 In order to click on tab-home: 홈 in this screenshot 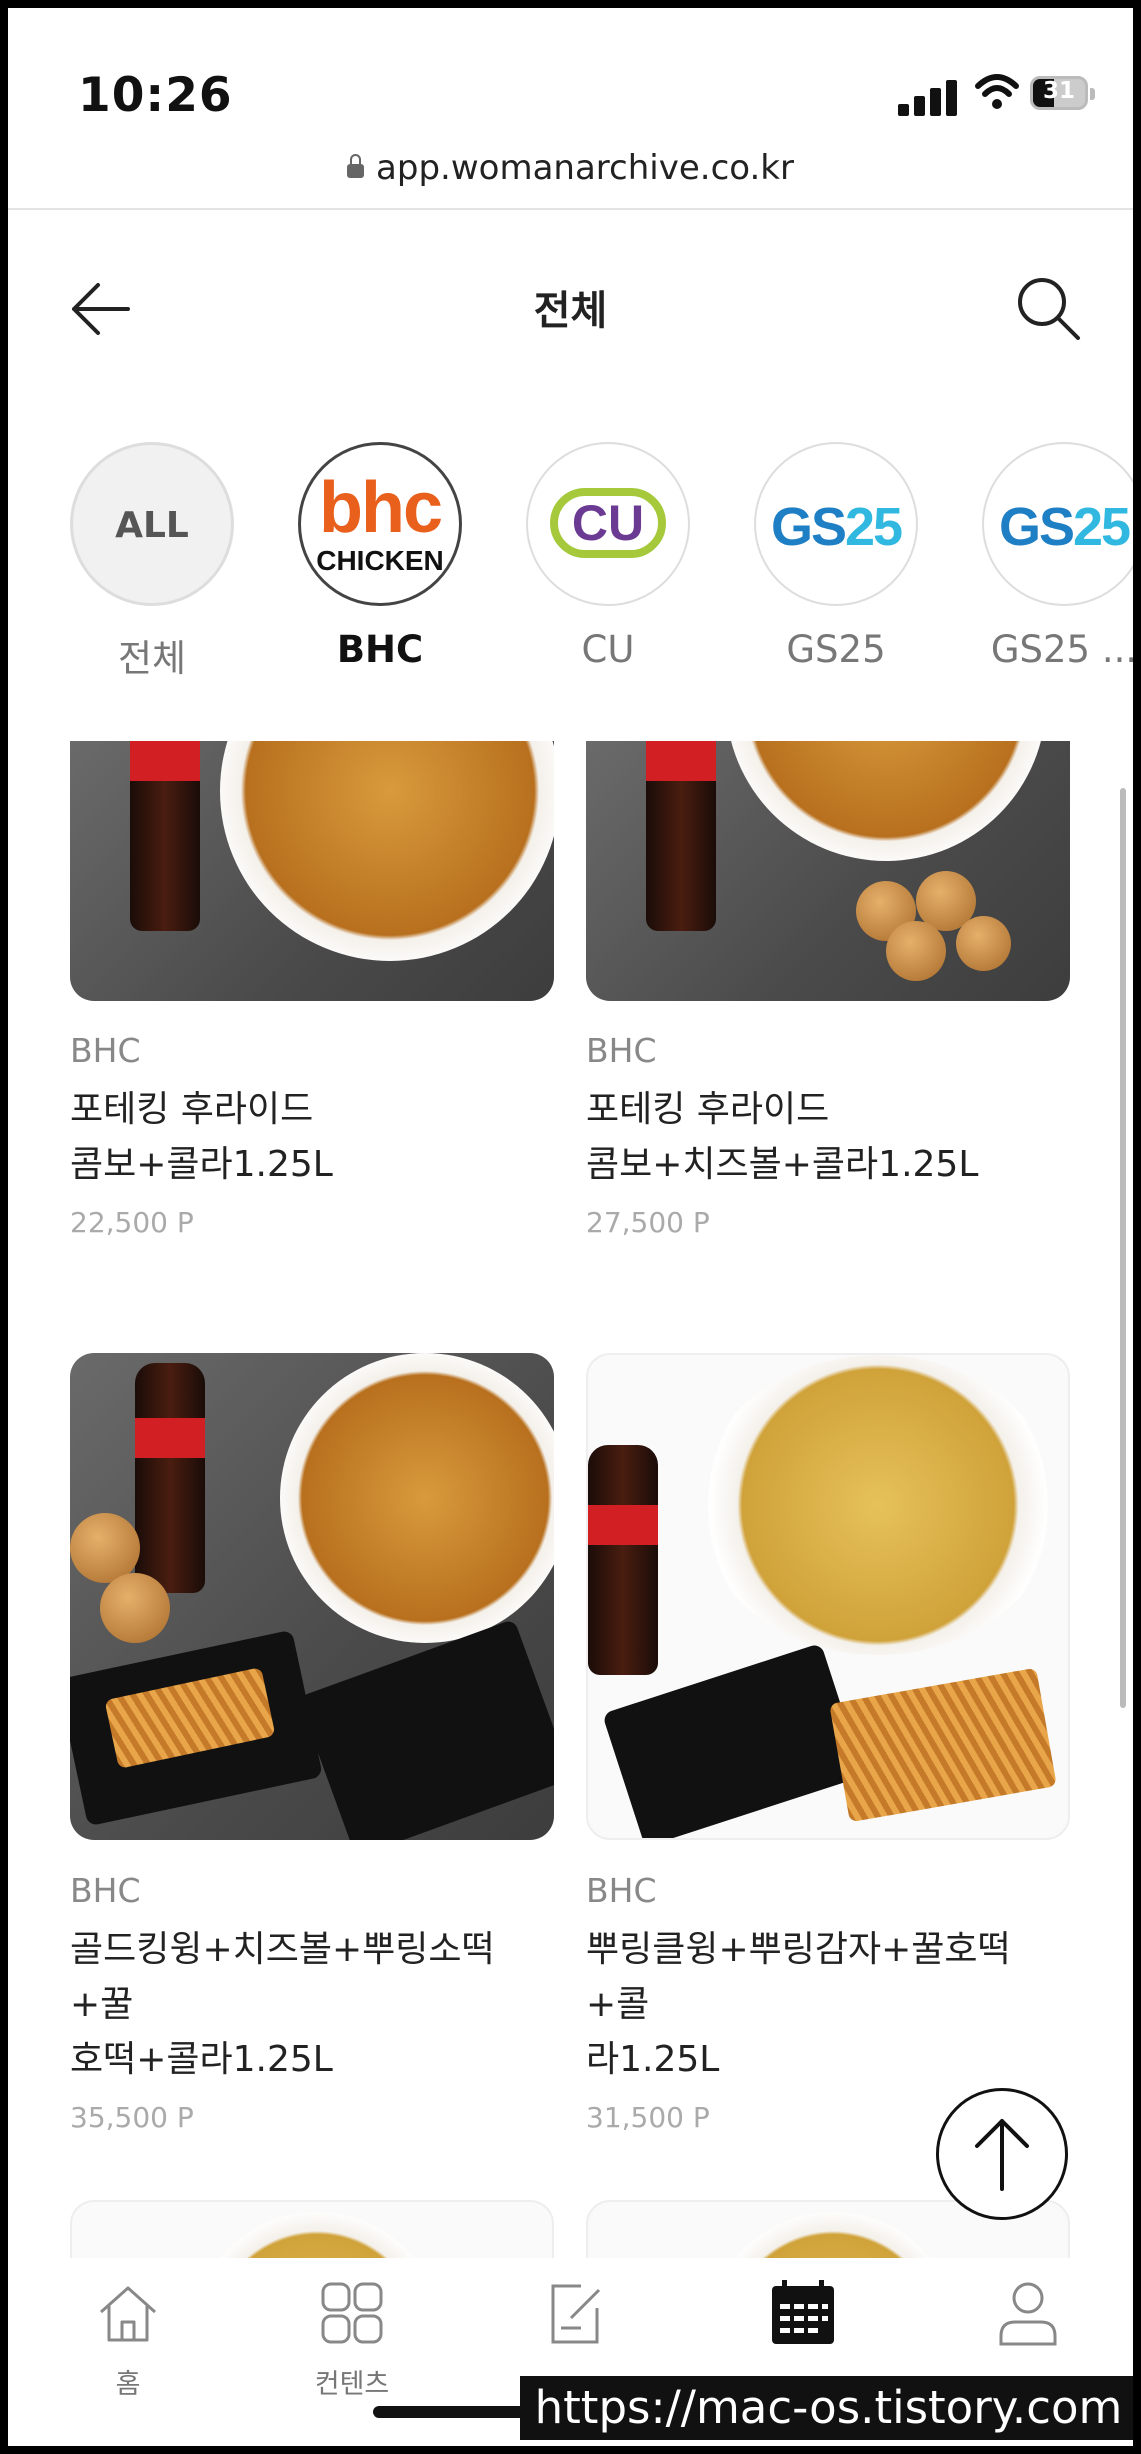, I will do `click(128, 2339)`.